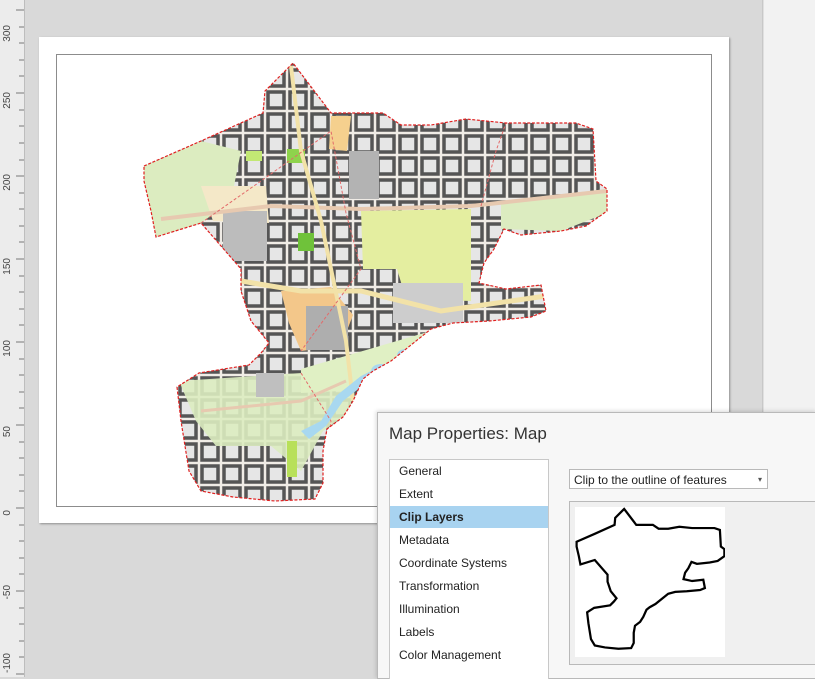 This screenshot has height=679, width=815. I want to click on nav-item-extent: Extent, so click(469, 494).